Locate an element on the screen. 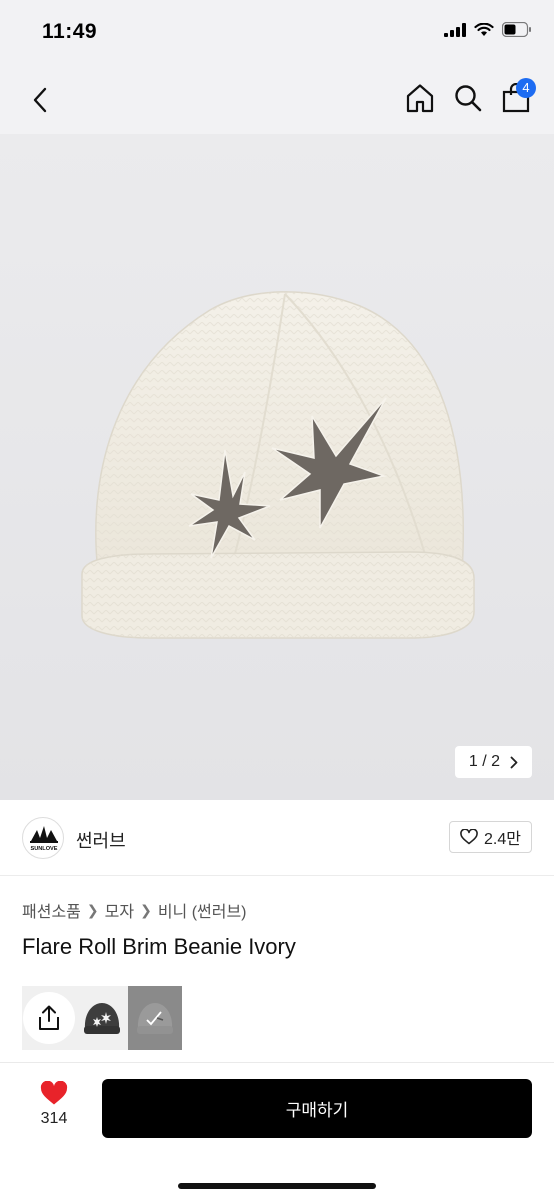 The height and width of the screenshot is (1200, 554). product-like-count: 314 is located at coordinates (54, 1118).